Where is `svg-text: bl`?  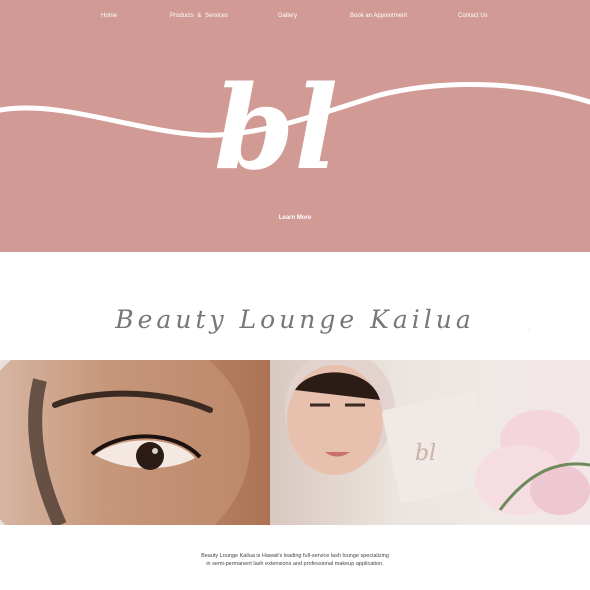
svg-text: bl is located at coordinates (425, 453).